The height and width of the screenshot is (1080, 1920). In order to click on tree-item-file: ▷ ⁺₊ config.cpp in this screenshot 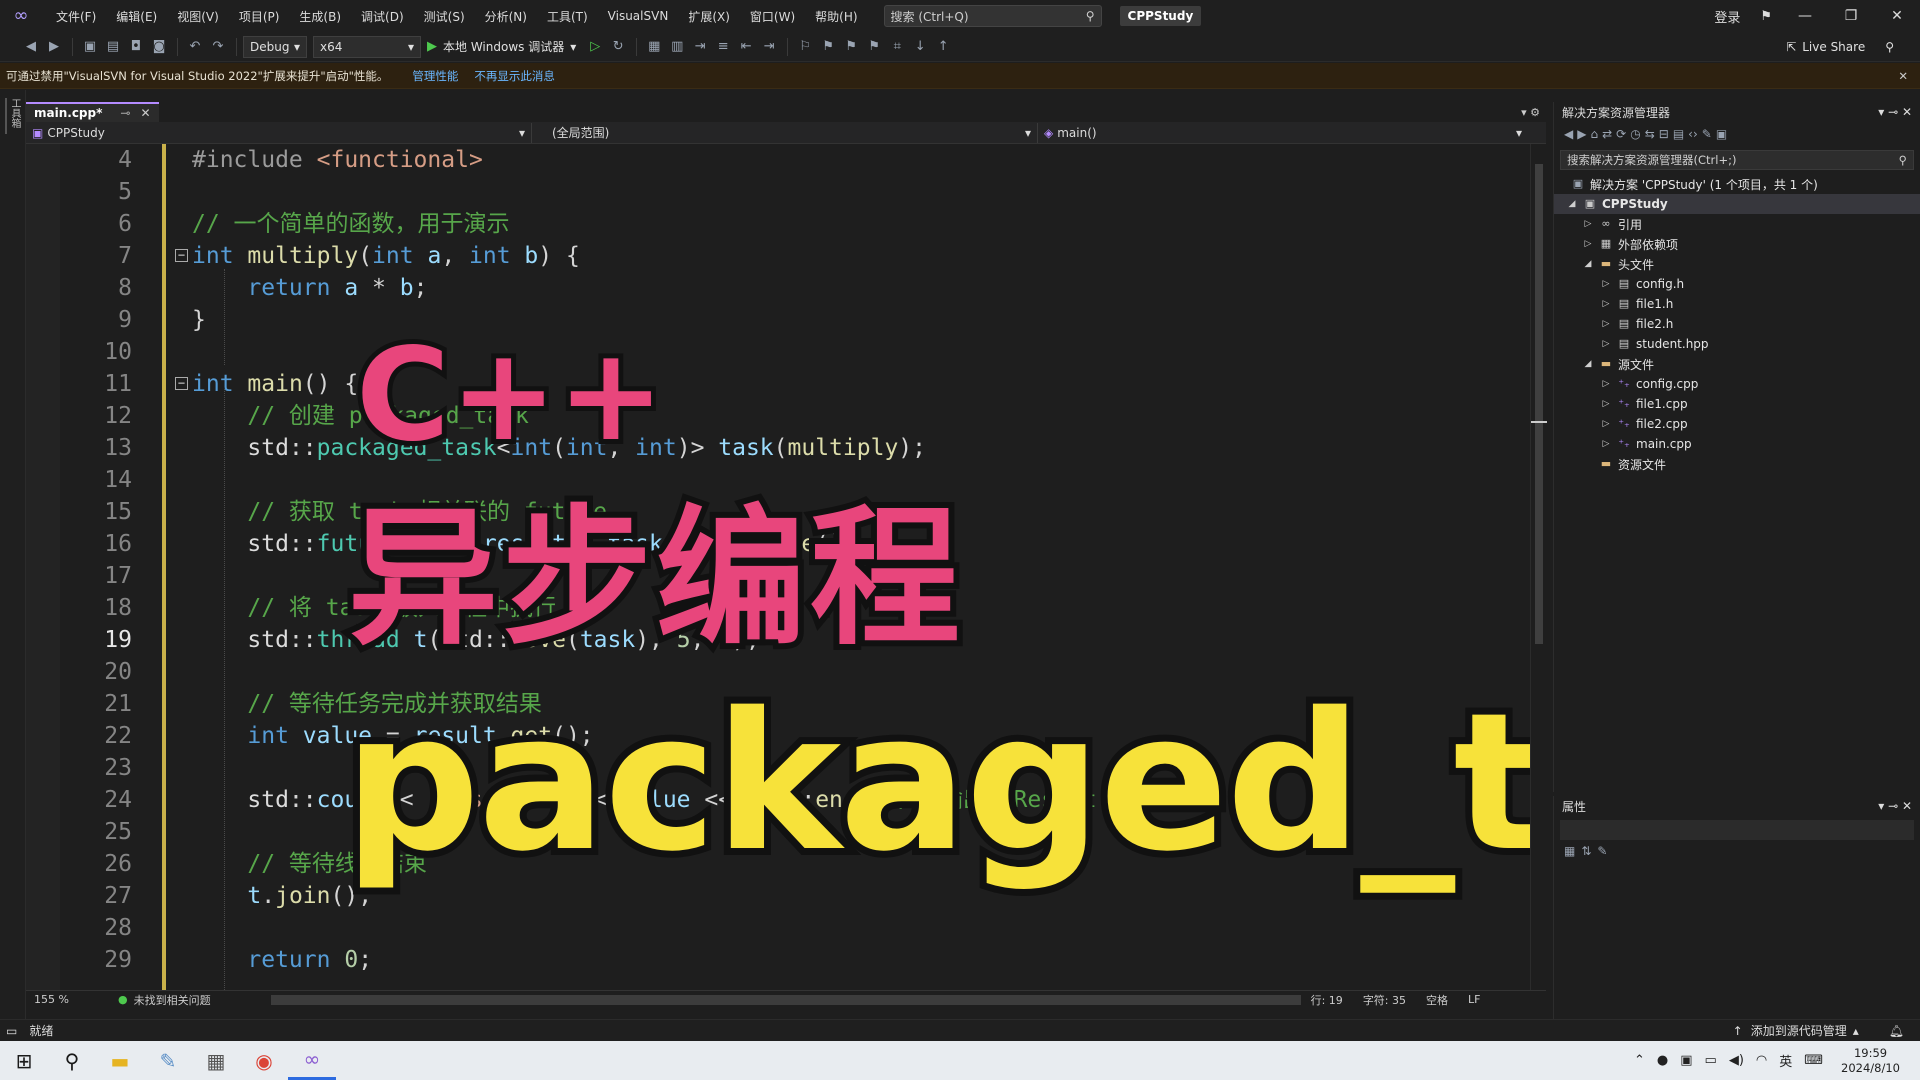, I will do `click(1737, 384)`.